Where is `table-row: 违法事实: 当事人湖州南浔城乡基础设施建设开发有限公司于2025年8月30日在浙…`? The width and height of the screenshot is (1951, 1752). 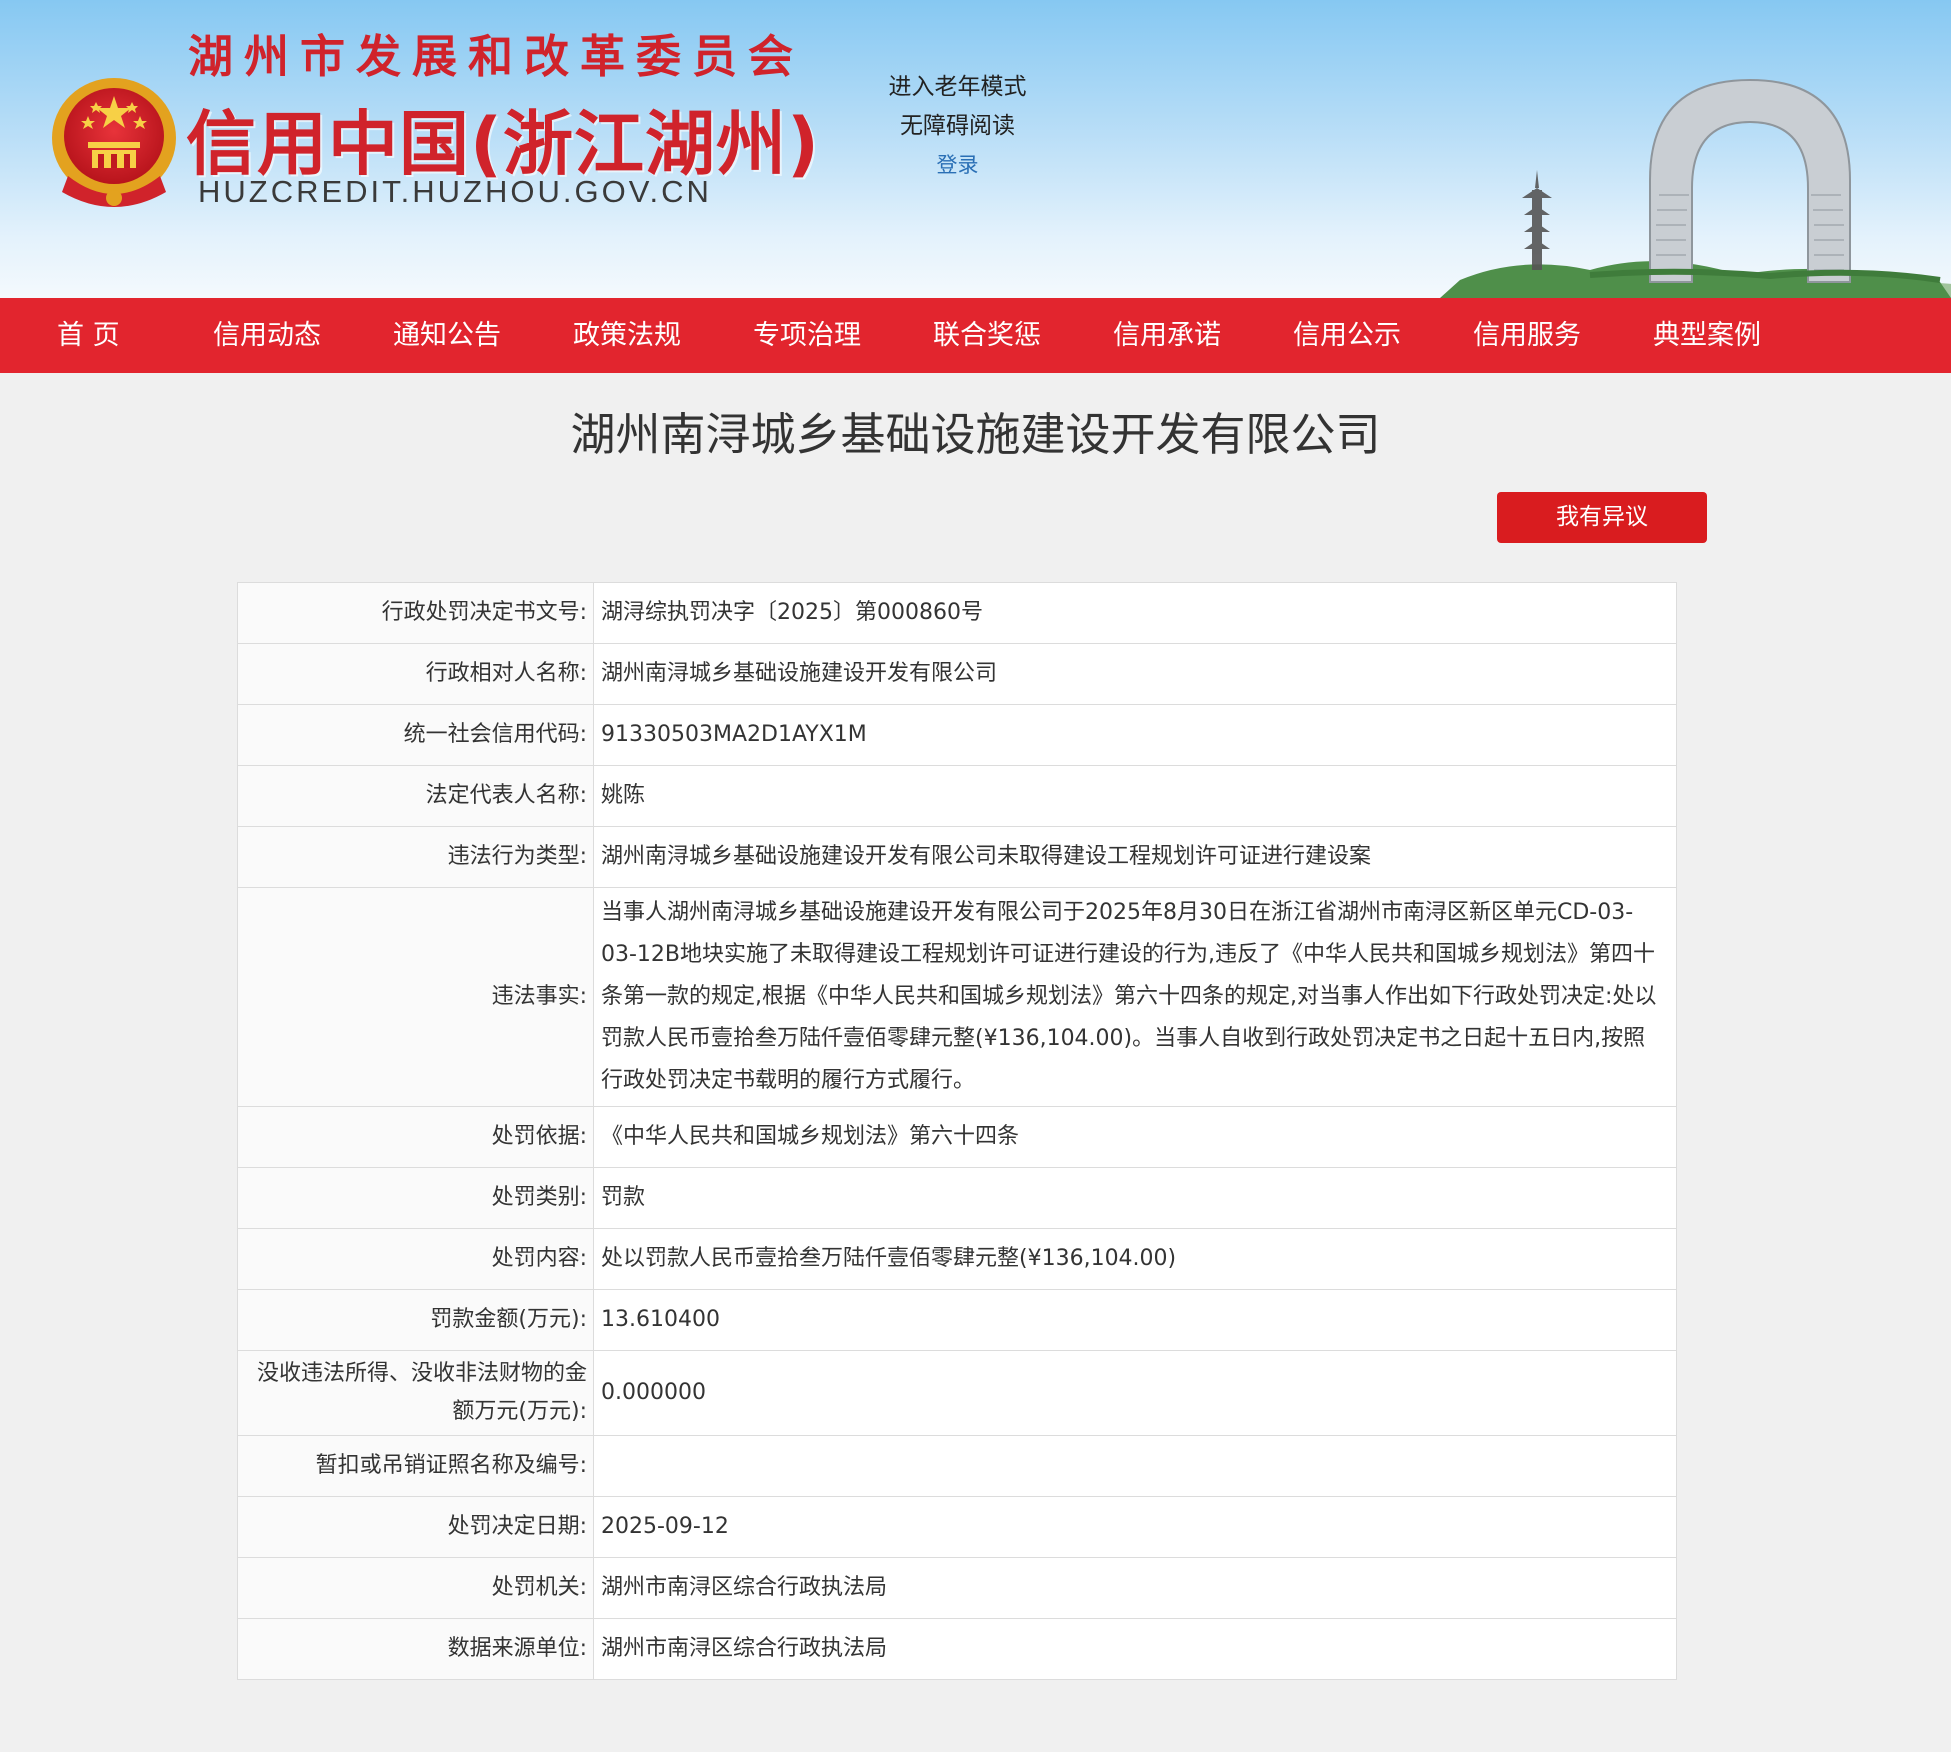
table-row: 违法事实: 当事人湖州南浔城乡基础设施建设开发有限公司于2025年8月30日在浙… is located at coordinates (957, 997).